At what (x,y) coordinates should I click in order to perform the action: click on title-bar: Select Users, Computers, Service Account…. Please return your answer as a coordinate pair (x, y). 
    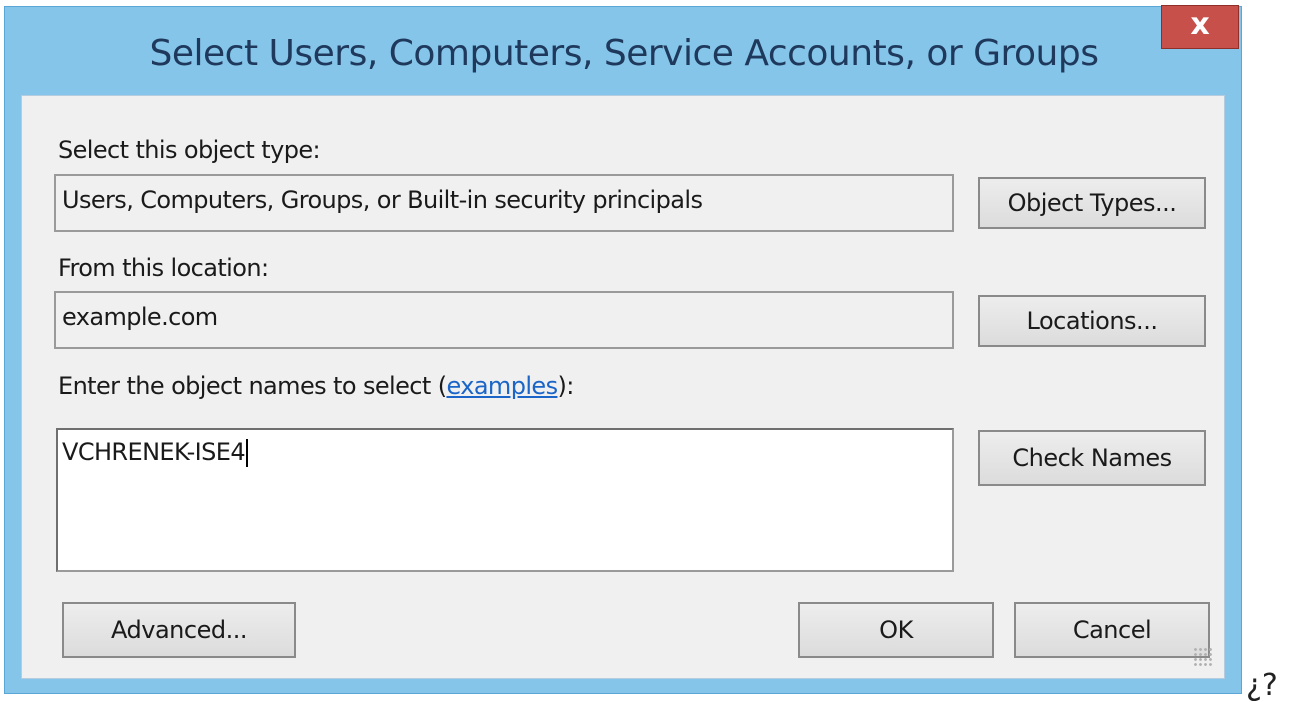
    Looking at the image, I should click on (623, 48).